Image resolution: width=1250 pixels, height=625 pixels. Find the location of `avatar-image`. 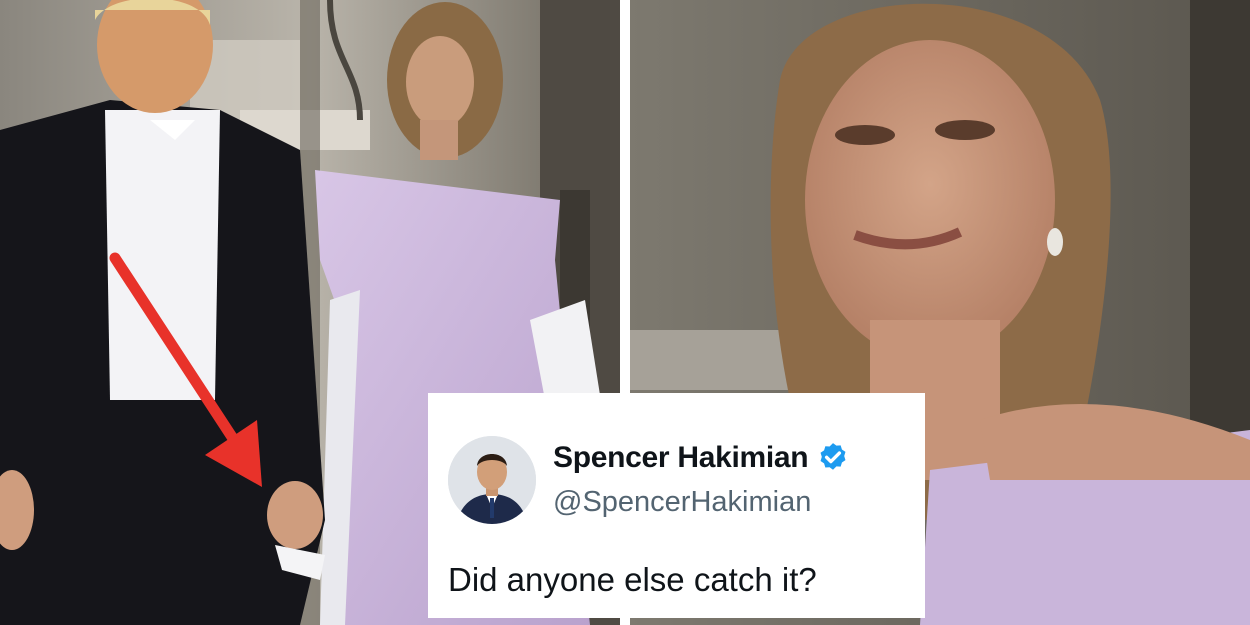

avatar-image is located at coordinates (492, 480).